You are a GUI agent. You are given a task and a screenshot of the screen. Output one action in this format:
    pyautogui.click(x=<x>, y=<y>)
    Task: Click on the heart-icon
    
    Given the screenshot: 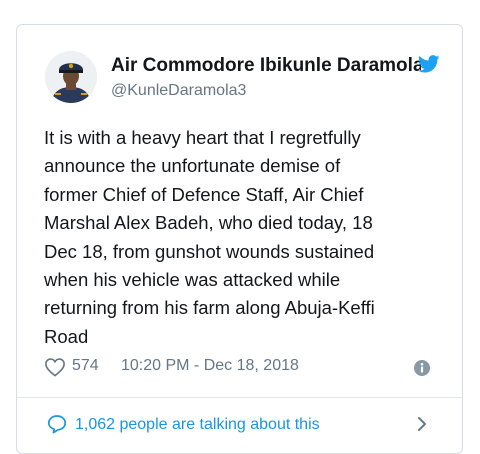 What is the action you would take?
    pyautogui.click(x=55, y=367)
    